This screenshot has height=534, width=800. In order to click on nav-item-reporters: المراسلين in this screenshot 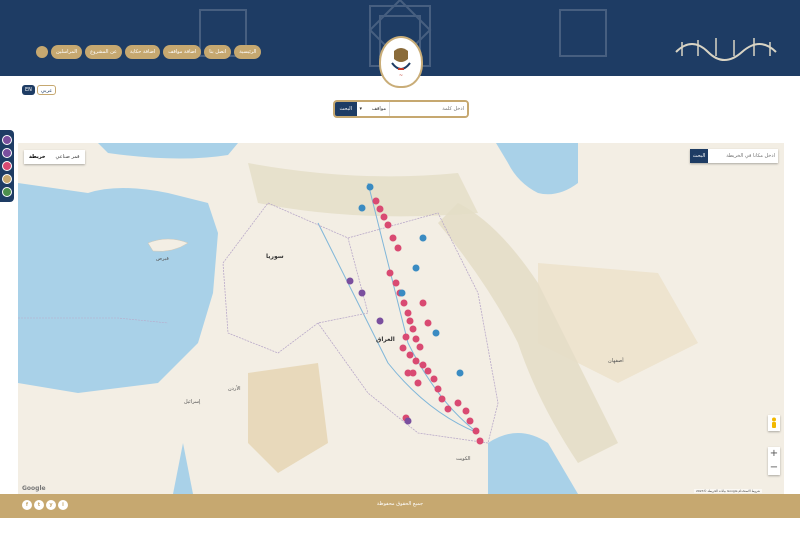, I will do `click(67, 52)`.